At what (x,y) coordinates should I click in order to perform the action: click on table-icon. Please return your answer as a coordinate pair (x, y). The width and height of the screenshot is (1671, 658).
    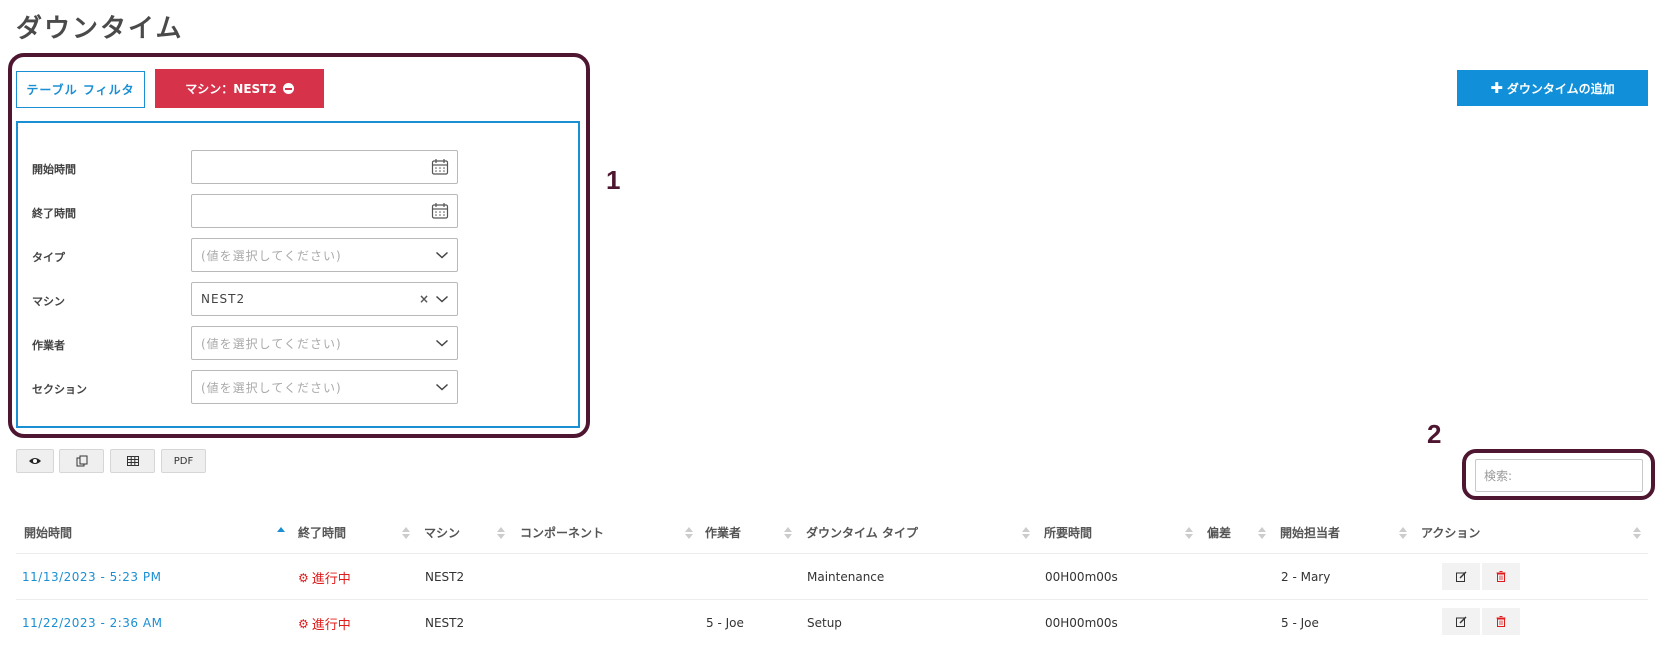
    Looking at the image, I should click on (132, 461).